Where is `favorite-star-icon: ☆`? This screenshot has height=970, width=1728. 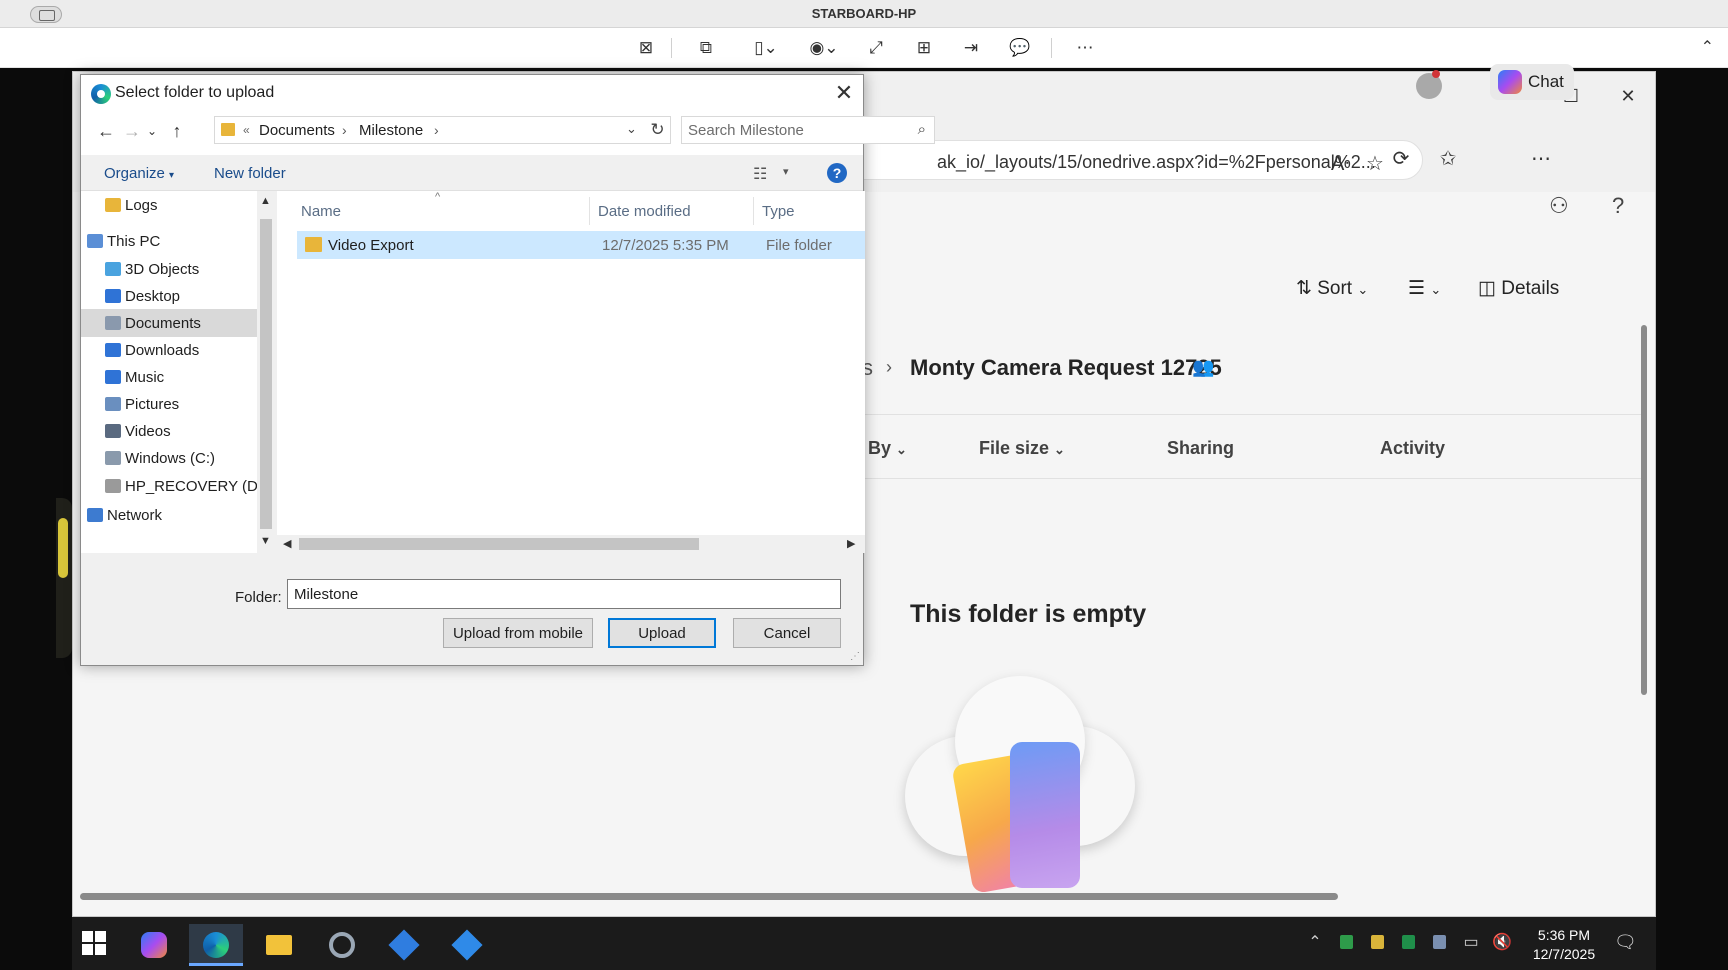 favorite-star-icon: ☆ is located at coordinates (1375, 163).